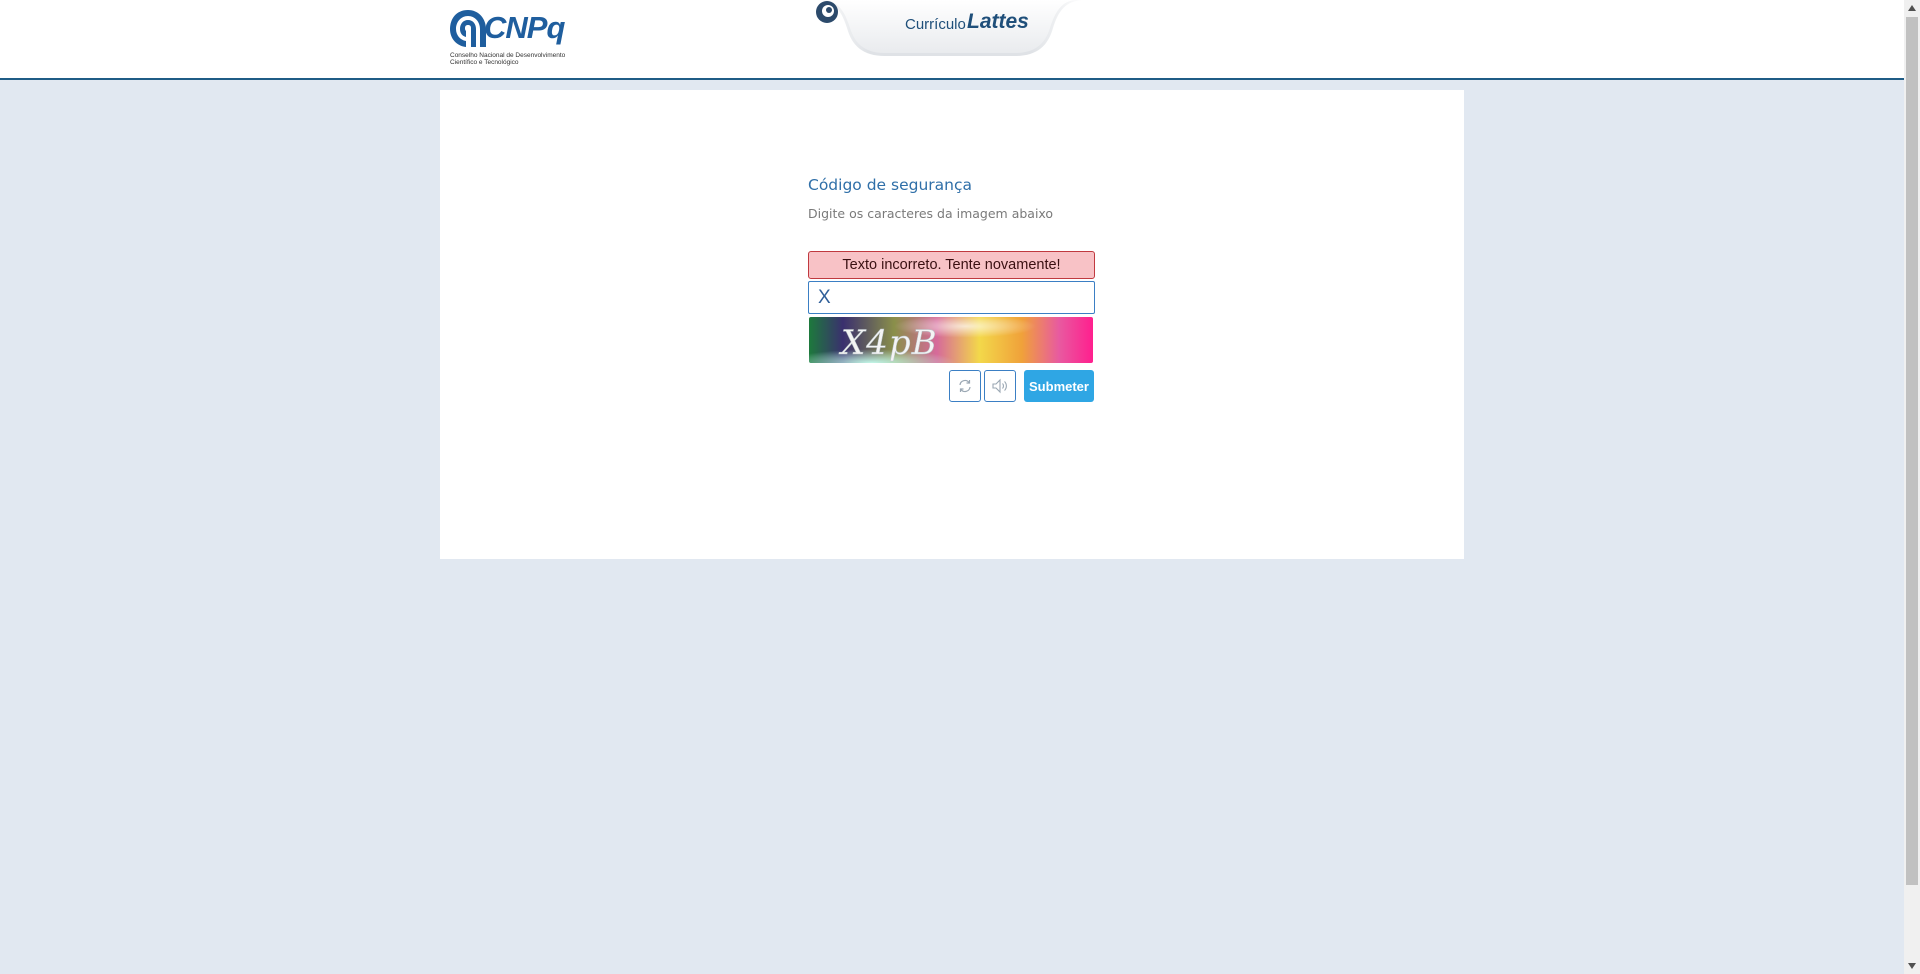 Image resolution: width=1920 pixels, height=974 pixels. Describe the element at coordinates (484, 62) in the screenshot. I see `cnpq-subtitle-line2: Científico e Tecnológico` at that location.